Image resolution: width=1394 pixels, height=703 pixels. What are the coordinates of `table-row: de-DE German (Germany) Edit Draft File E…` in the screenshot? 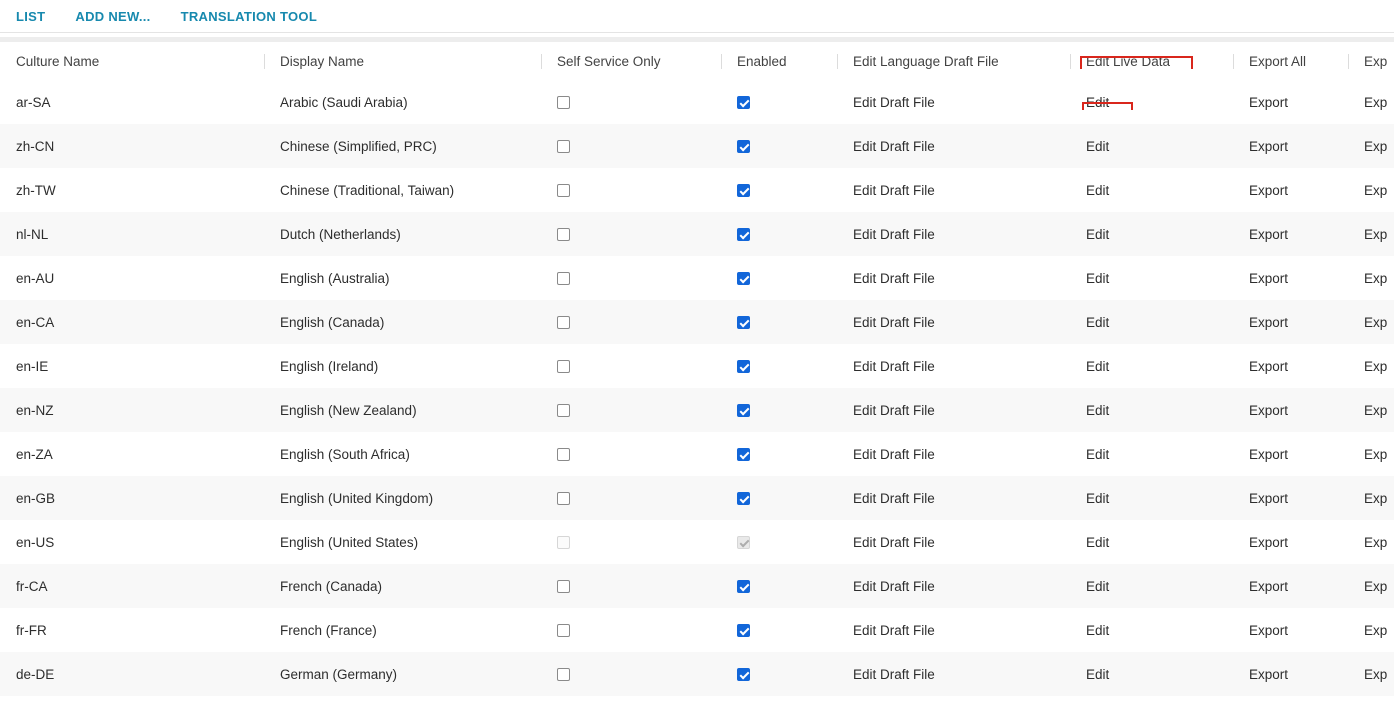 It's located at (697, 674).